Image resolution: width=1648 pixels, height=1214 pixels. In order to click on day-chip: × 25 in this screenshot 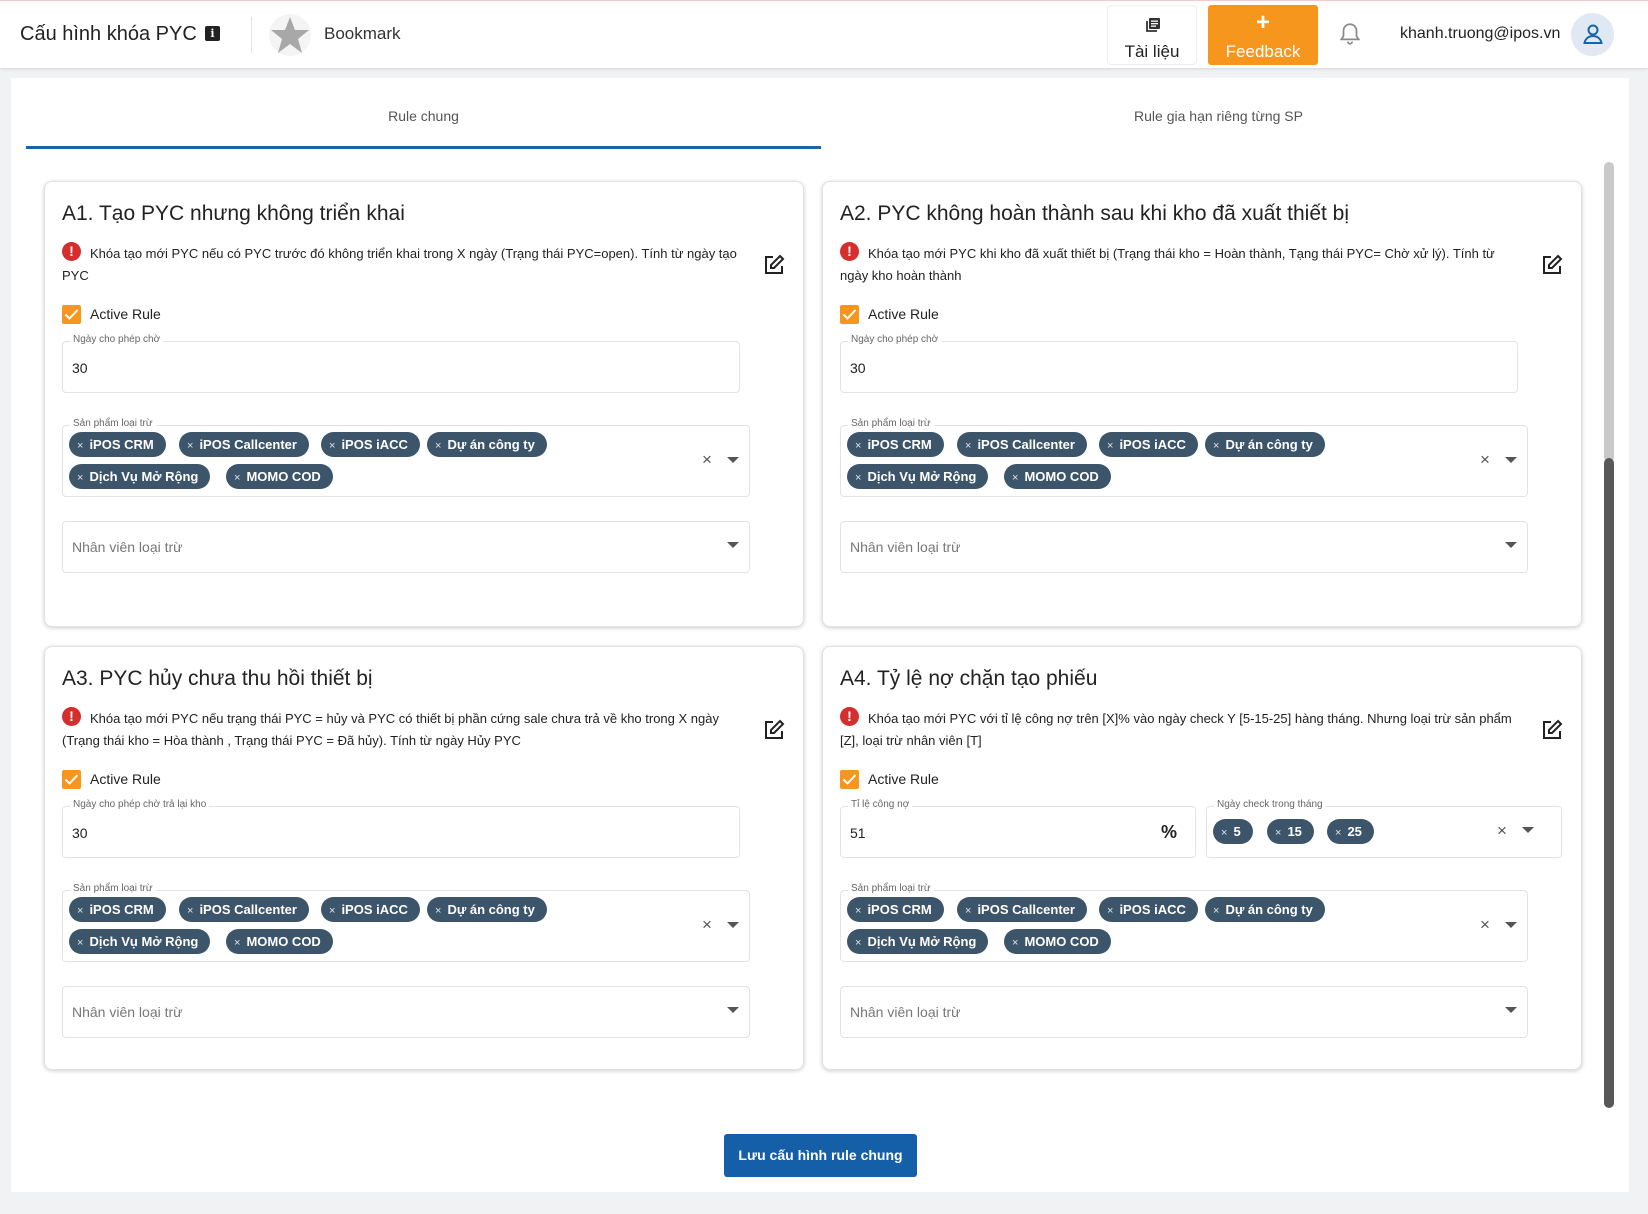, I will do `click(1350, 831)`.